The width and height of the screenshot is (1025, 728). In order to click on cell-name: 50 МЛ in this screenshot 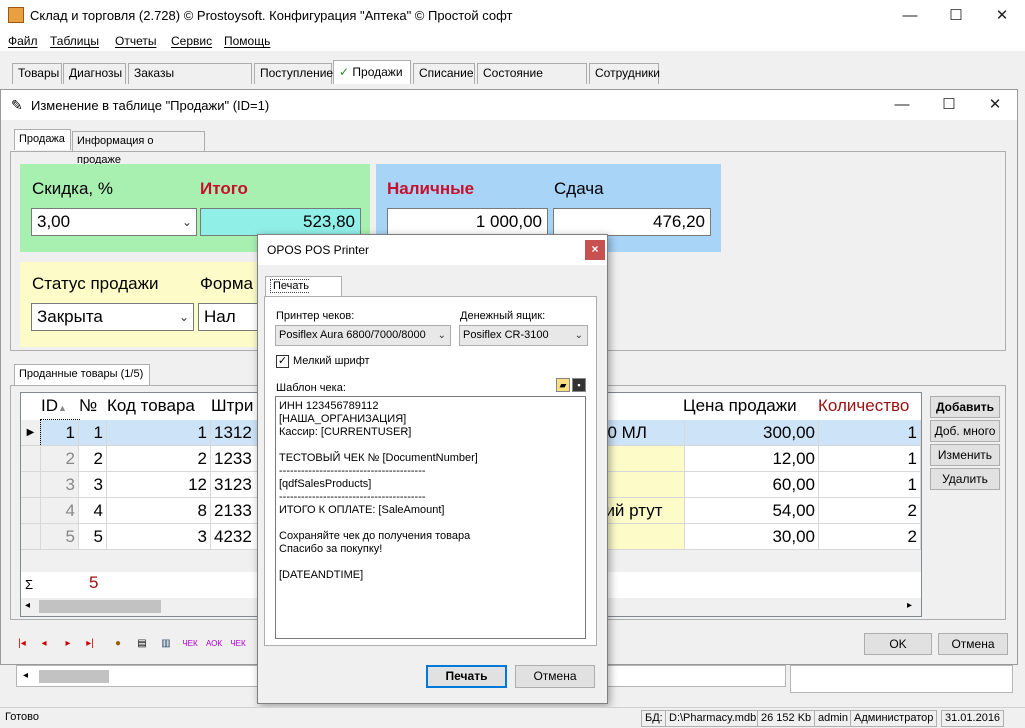, I will do `click(640, 433)`.